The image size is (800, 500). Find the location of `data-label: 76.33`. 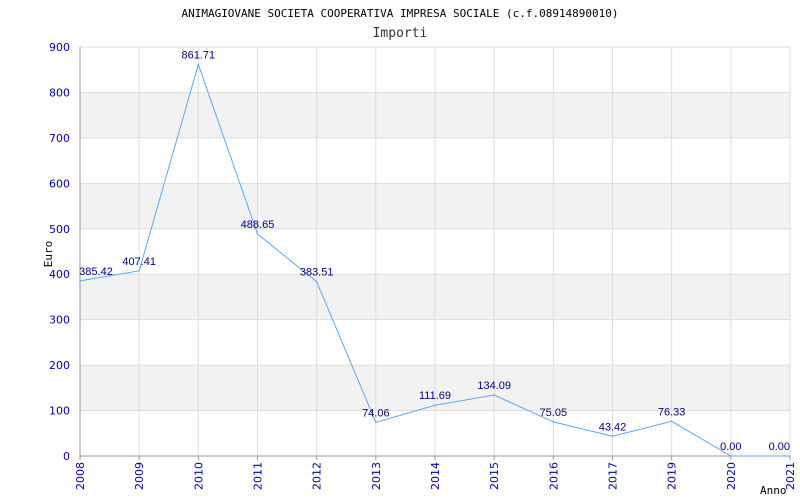

data-label: 76.33 is located at coordinates (672, 412).